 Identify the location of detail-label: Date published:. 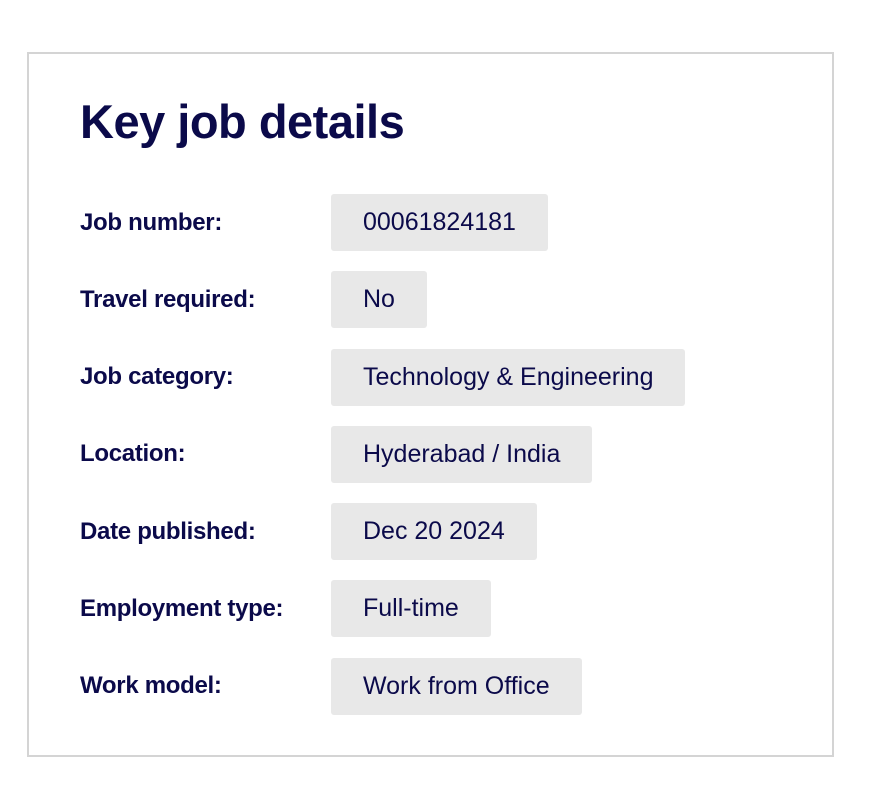
(168, 531).